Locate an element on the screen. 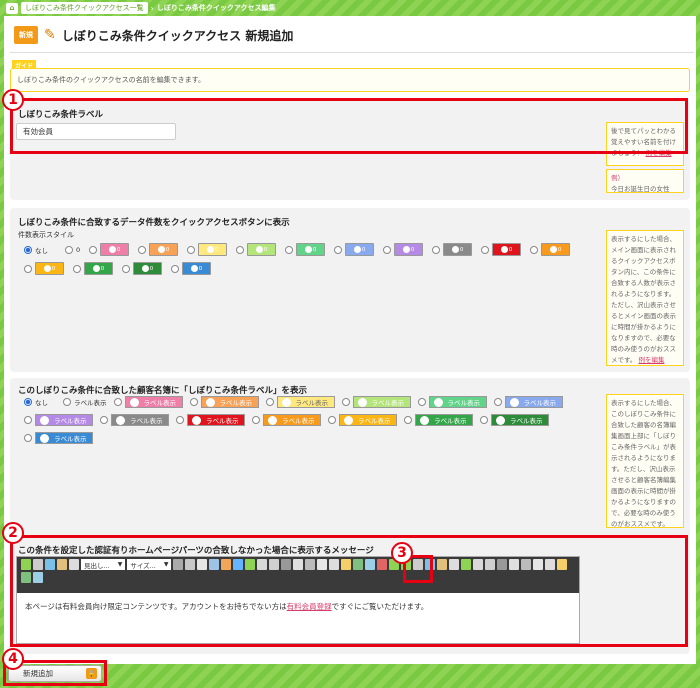 This screenshot has height=688, width=700. home-icon: ⌂ is located at coordinates (12, 8).